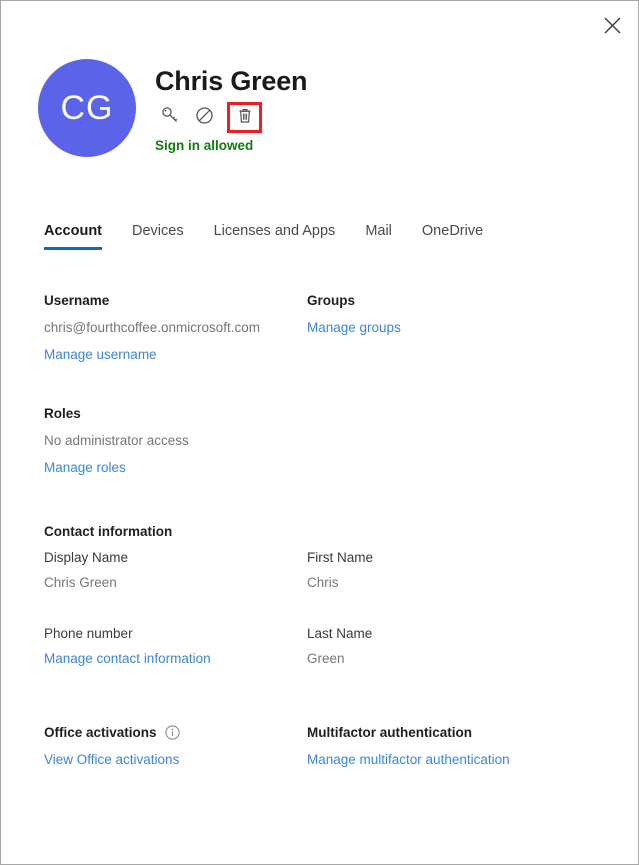  What do you see at coordinates (152, 327) in the screenshot?
I see `username-value: chris@fourthcoffee.onmicrosoft.com` at bounding box center [152, 327].